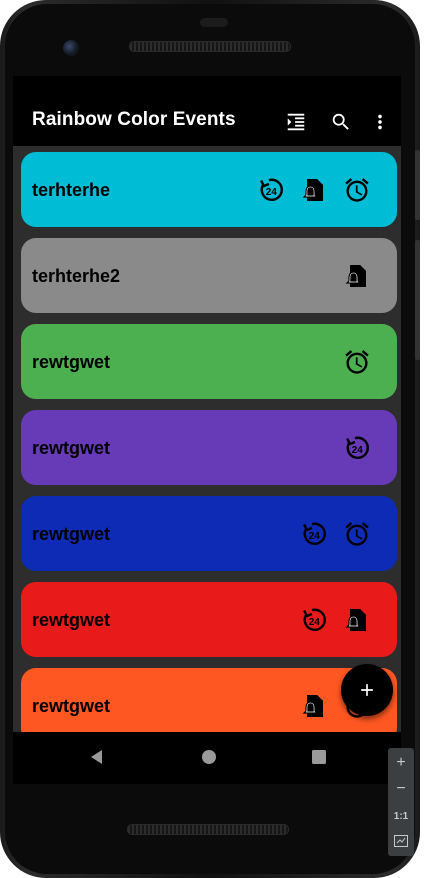 This screenshot has width=427, height=878. What do you see at coordinates (401, 802) in the screenshot?
I see `emulator-toolbar: + − 1:1` at bounding box center [401, 802].